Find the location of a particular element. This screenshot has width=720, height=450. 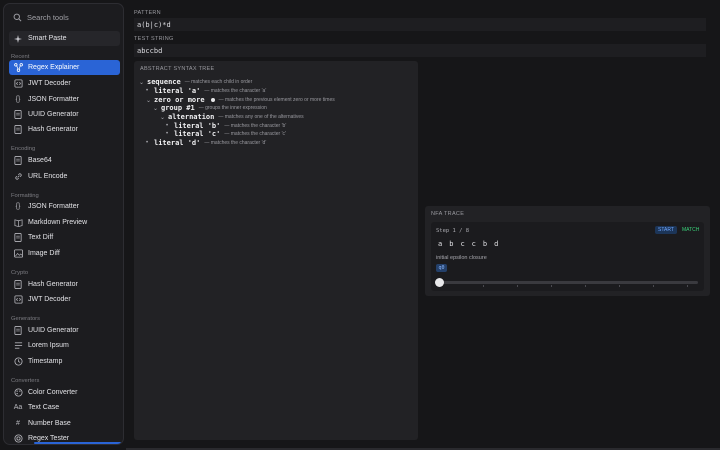

sidebar-item-label: Color Converter is located at coordinates (53, 392).